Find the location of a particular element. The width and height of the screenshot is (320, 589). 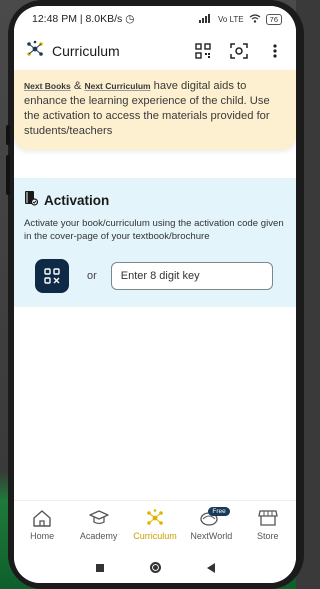

activation-code-input is located at coordinates (191, 276).